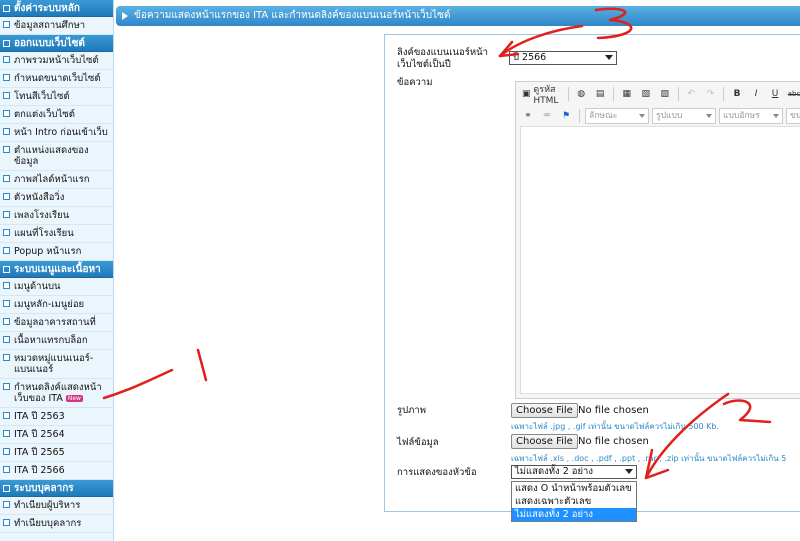  Describe the element at coordinates (56, 133) in the screenshot. I see `sidebar-item: หน้า Intro ก่อนเข้าเว็บ` at that location.